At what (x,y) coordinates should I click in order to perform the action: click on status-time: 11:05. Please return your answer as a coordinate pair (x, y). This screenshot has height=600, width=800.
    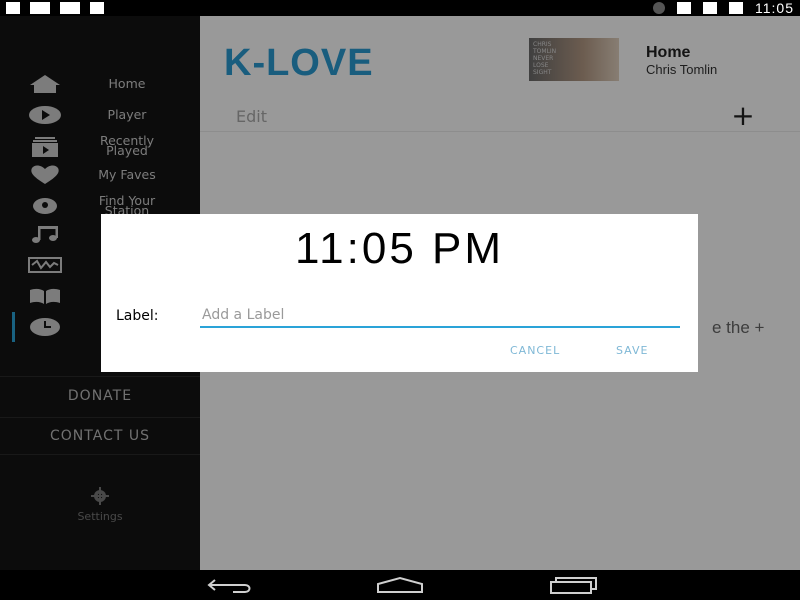
    Looking at the image, I should click on (774, 8).